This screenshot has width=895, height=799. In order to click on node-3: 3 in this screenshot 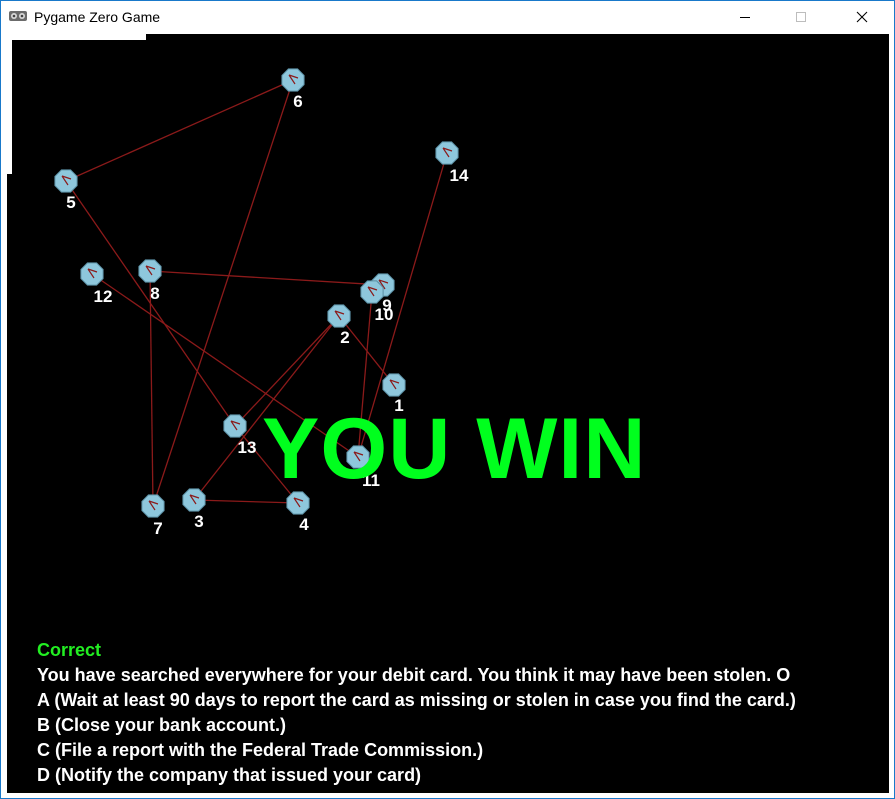, I will do `click(194, 509)`.